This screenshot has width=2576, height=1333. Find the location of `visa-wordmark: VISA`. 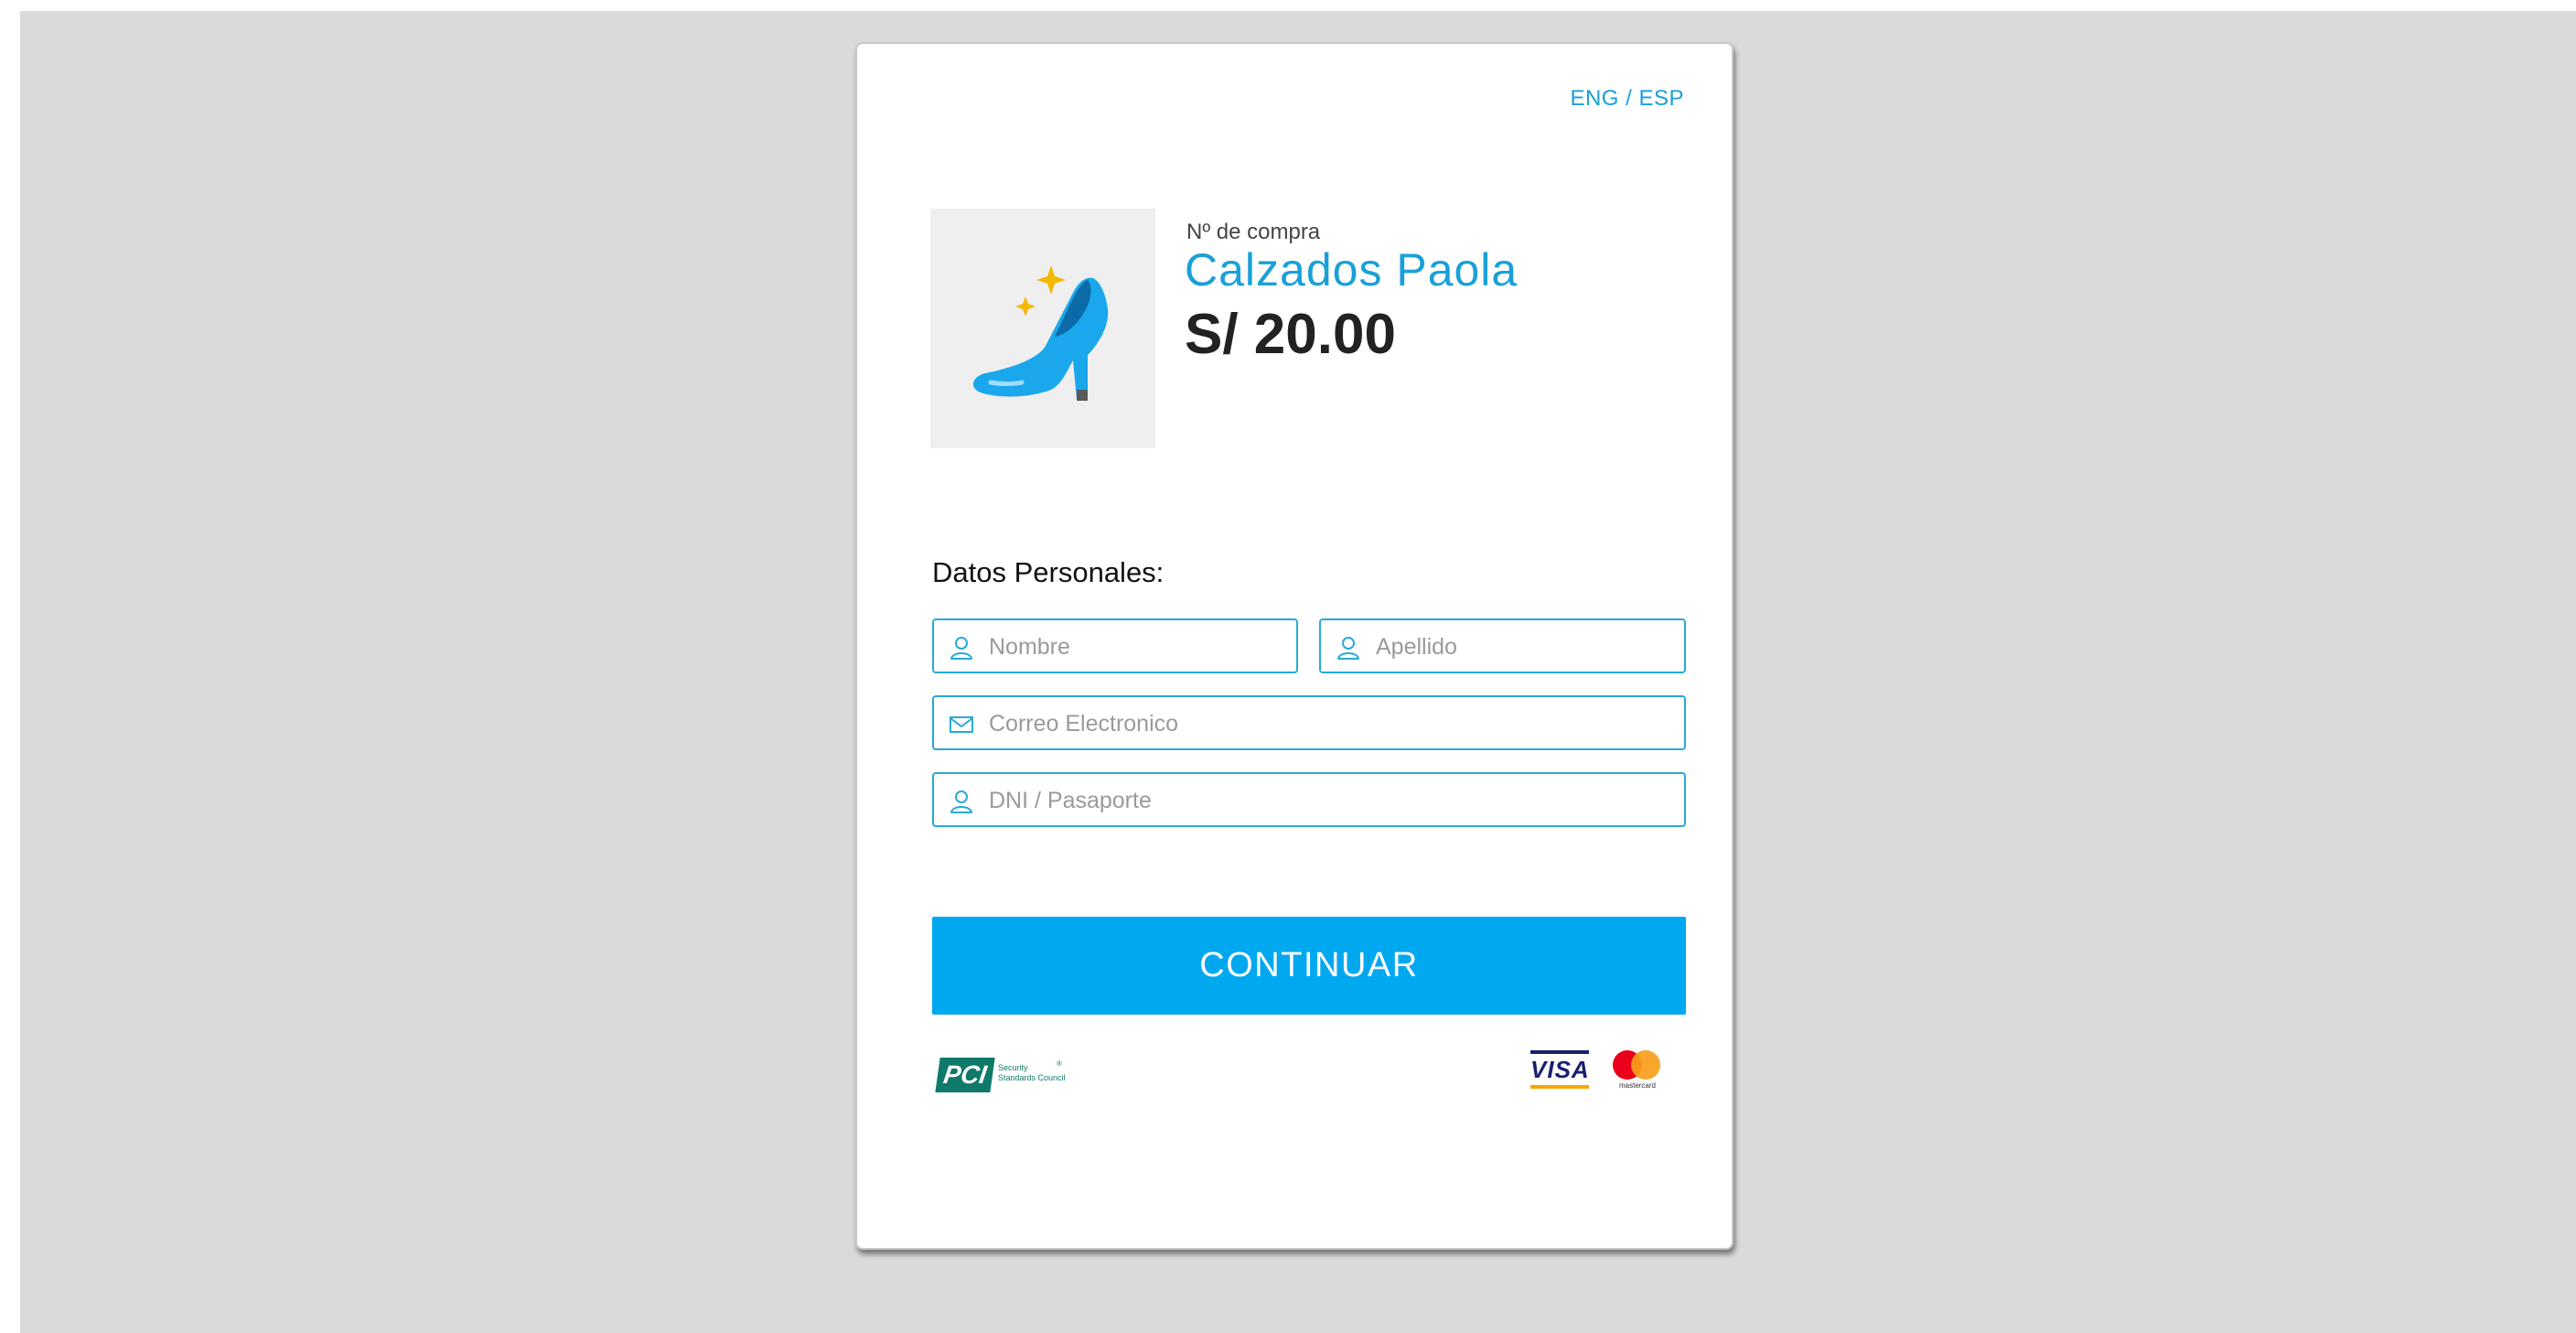

visa-wordmark: VISA is located at coordinates (1560, 1069).